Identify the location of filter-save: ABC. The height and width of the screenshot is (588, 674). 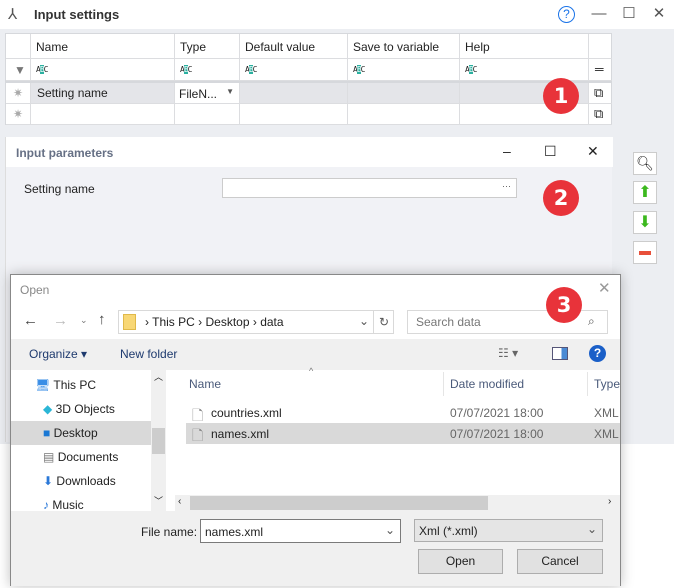
(404, 70).